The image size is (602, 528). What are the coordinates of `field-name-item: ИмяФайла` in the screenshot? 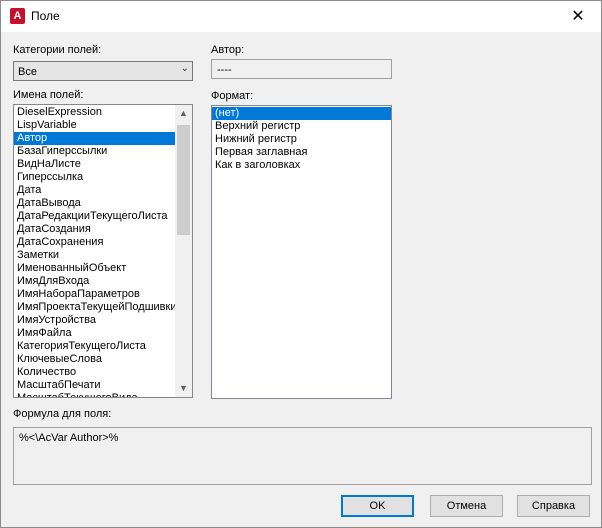 It's located at (94, 333).